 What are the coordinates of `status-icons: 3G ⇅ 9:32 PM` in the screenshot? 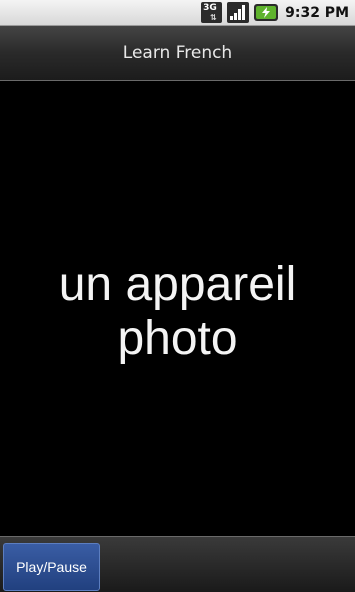 It's located at (275, 12).